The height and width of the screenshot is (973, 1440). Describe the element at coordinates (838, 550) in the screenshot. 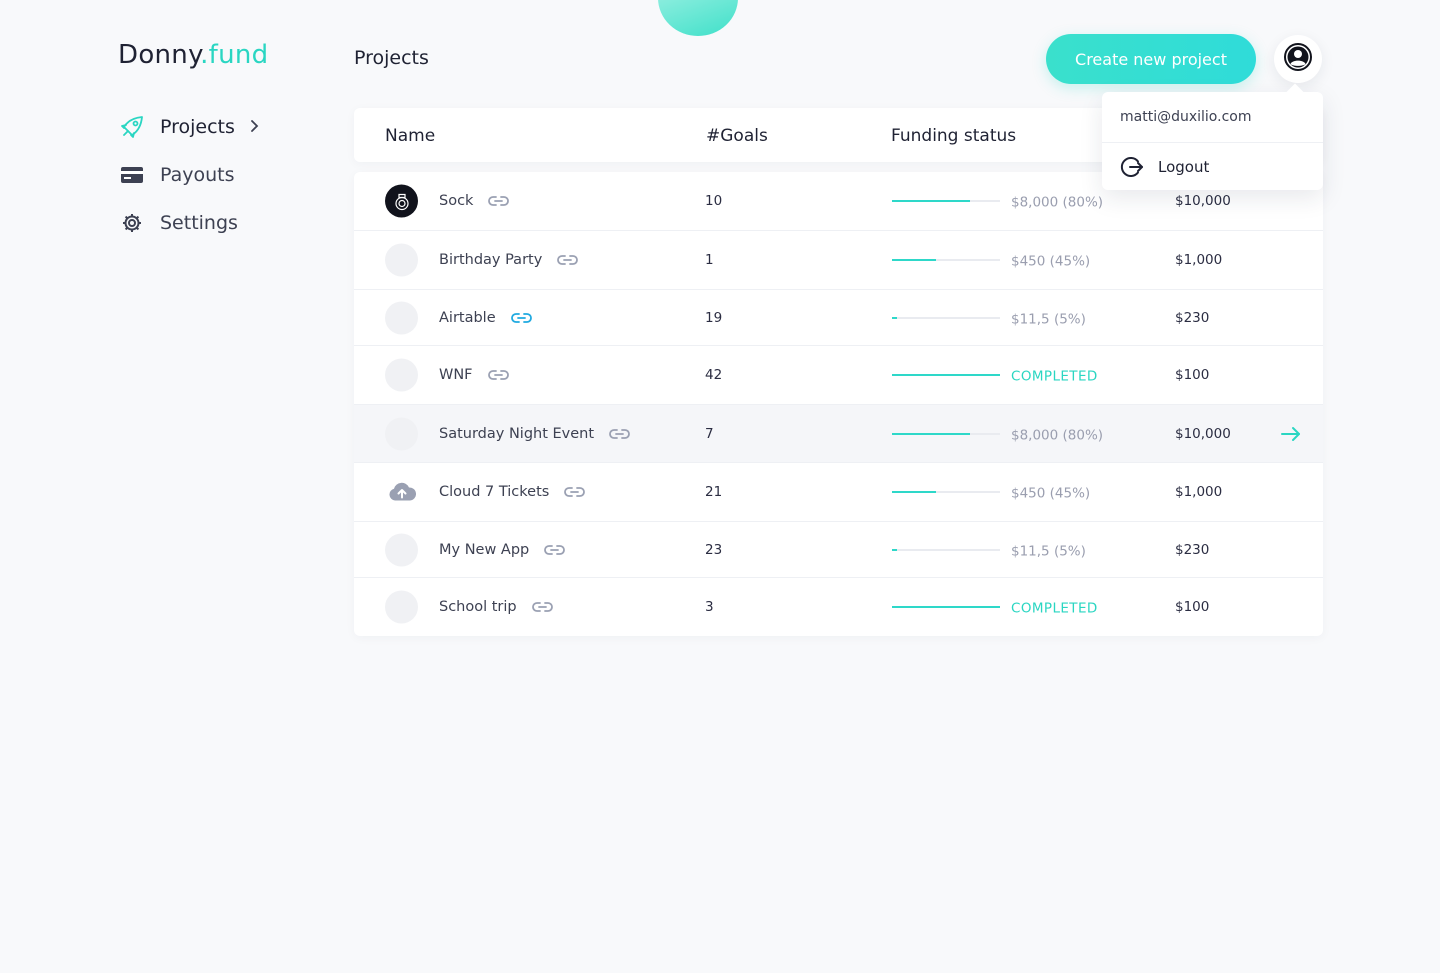

I see `table-row: My New App 23 $11,5 (5%) $230` at that location.